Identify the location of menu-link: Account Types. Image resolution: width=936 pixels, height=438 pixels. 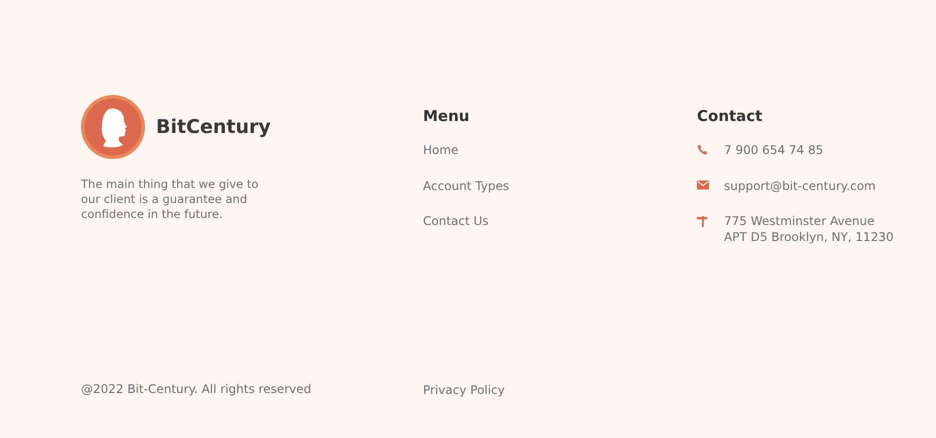
(466, 186).